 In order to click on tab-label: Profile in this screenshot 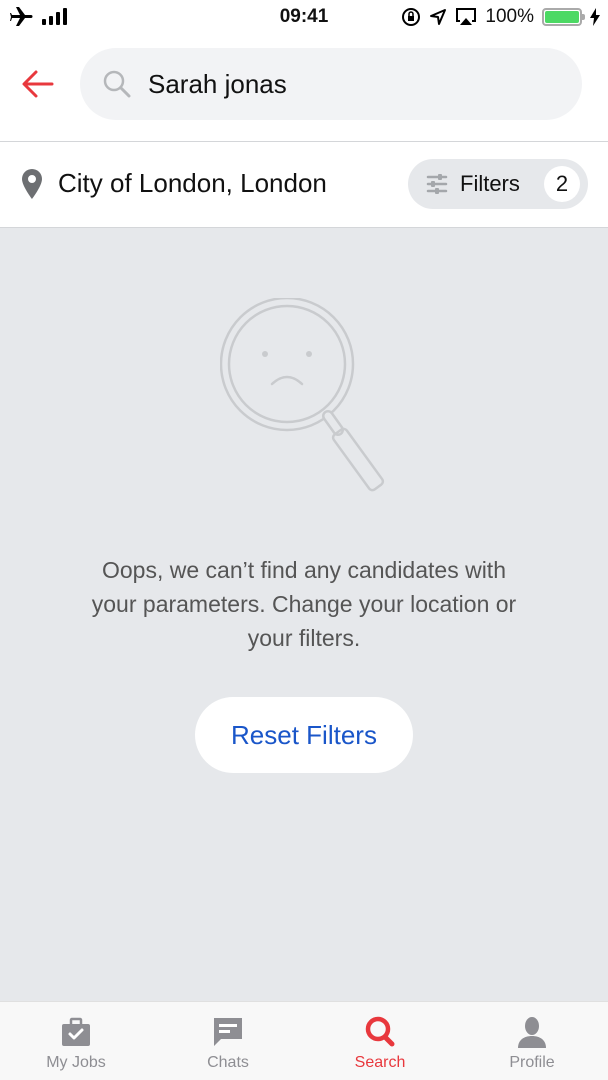, I will do `click(532, 1062)`.